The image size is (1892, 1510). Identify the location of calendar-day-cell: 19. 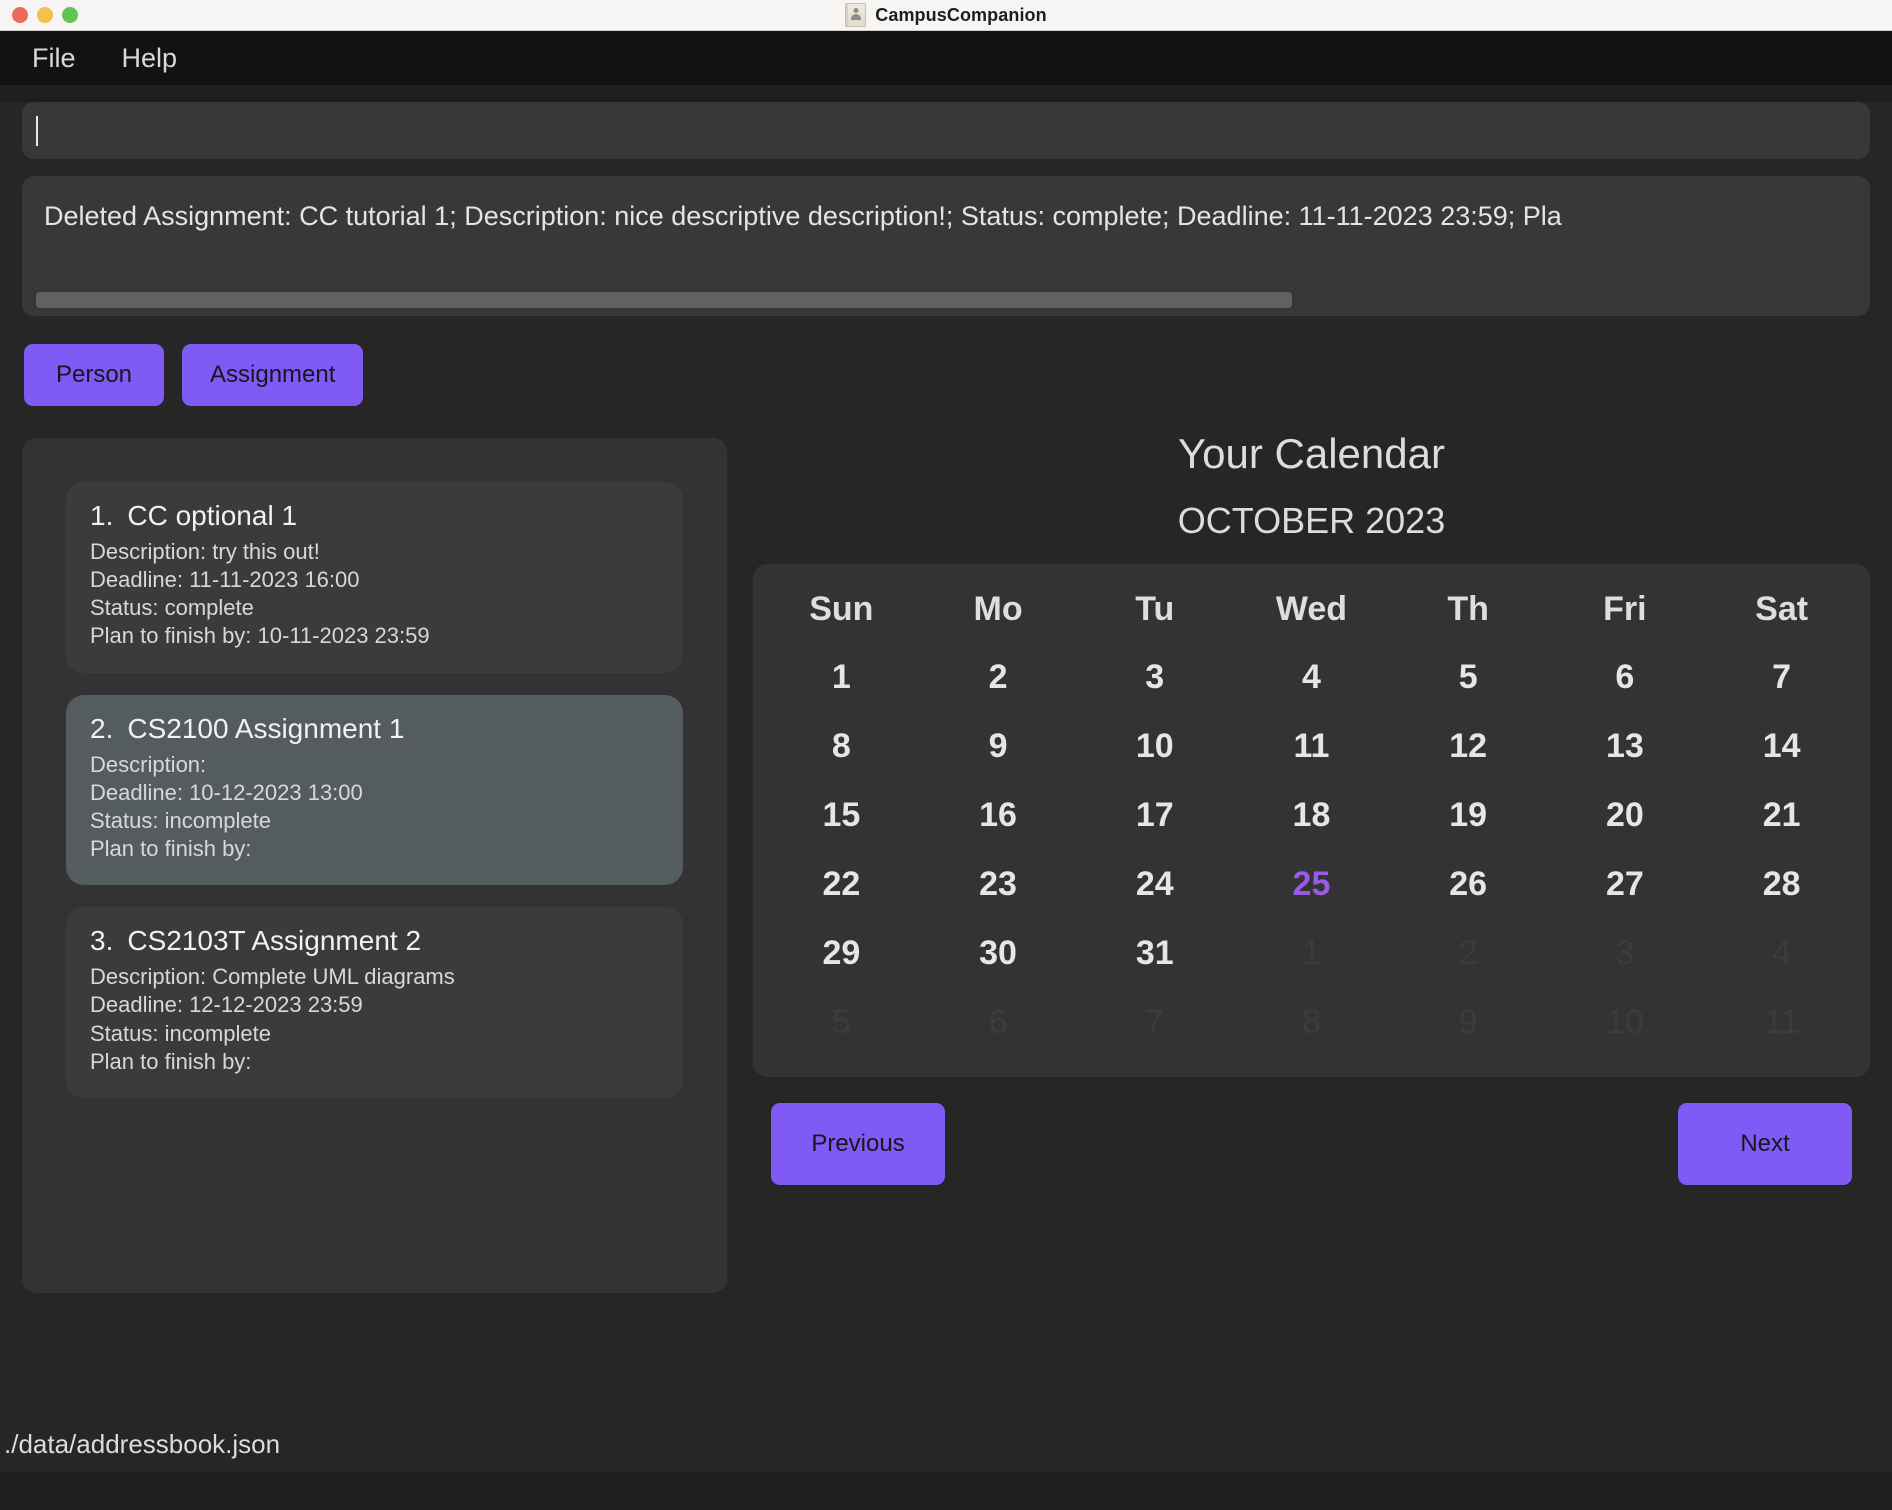
(1468, 815).